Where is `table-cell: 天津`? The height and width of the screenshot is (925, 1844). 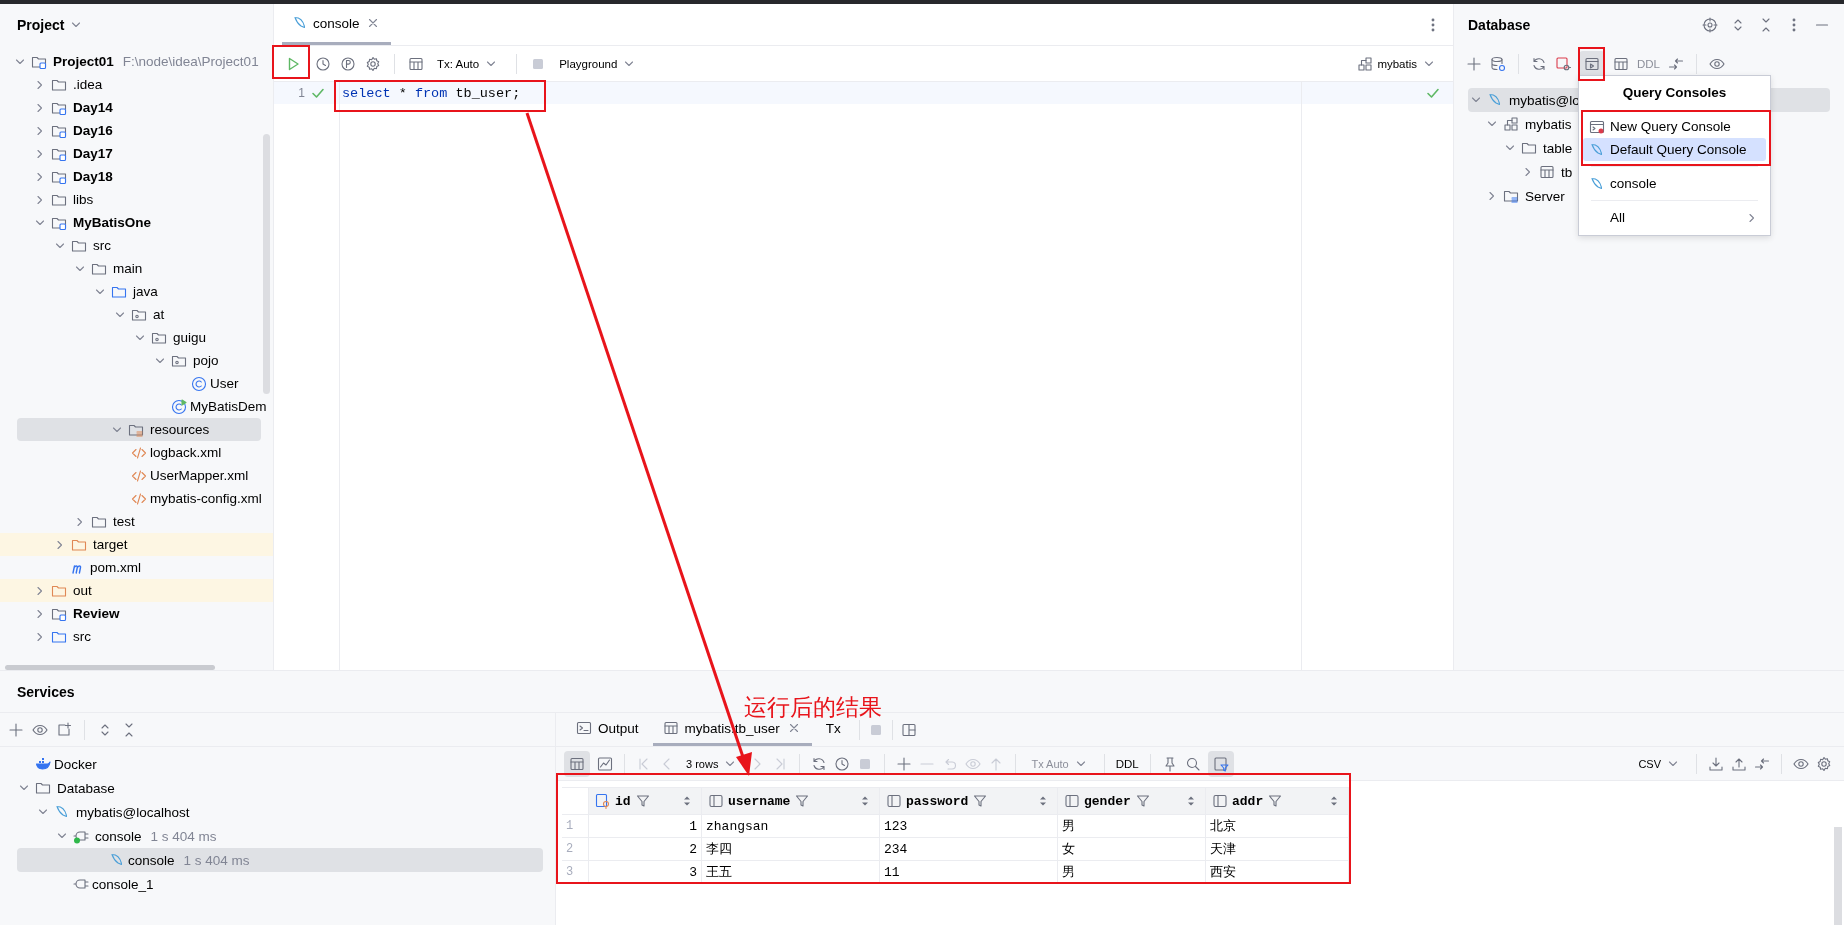
table-cell: 天津 is located at coordinates (1277, 849).